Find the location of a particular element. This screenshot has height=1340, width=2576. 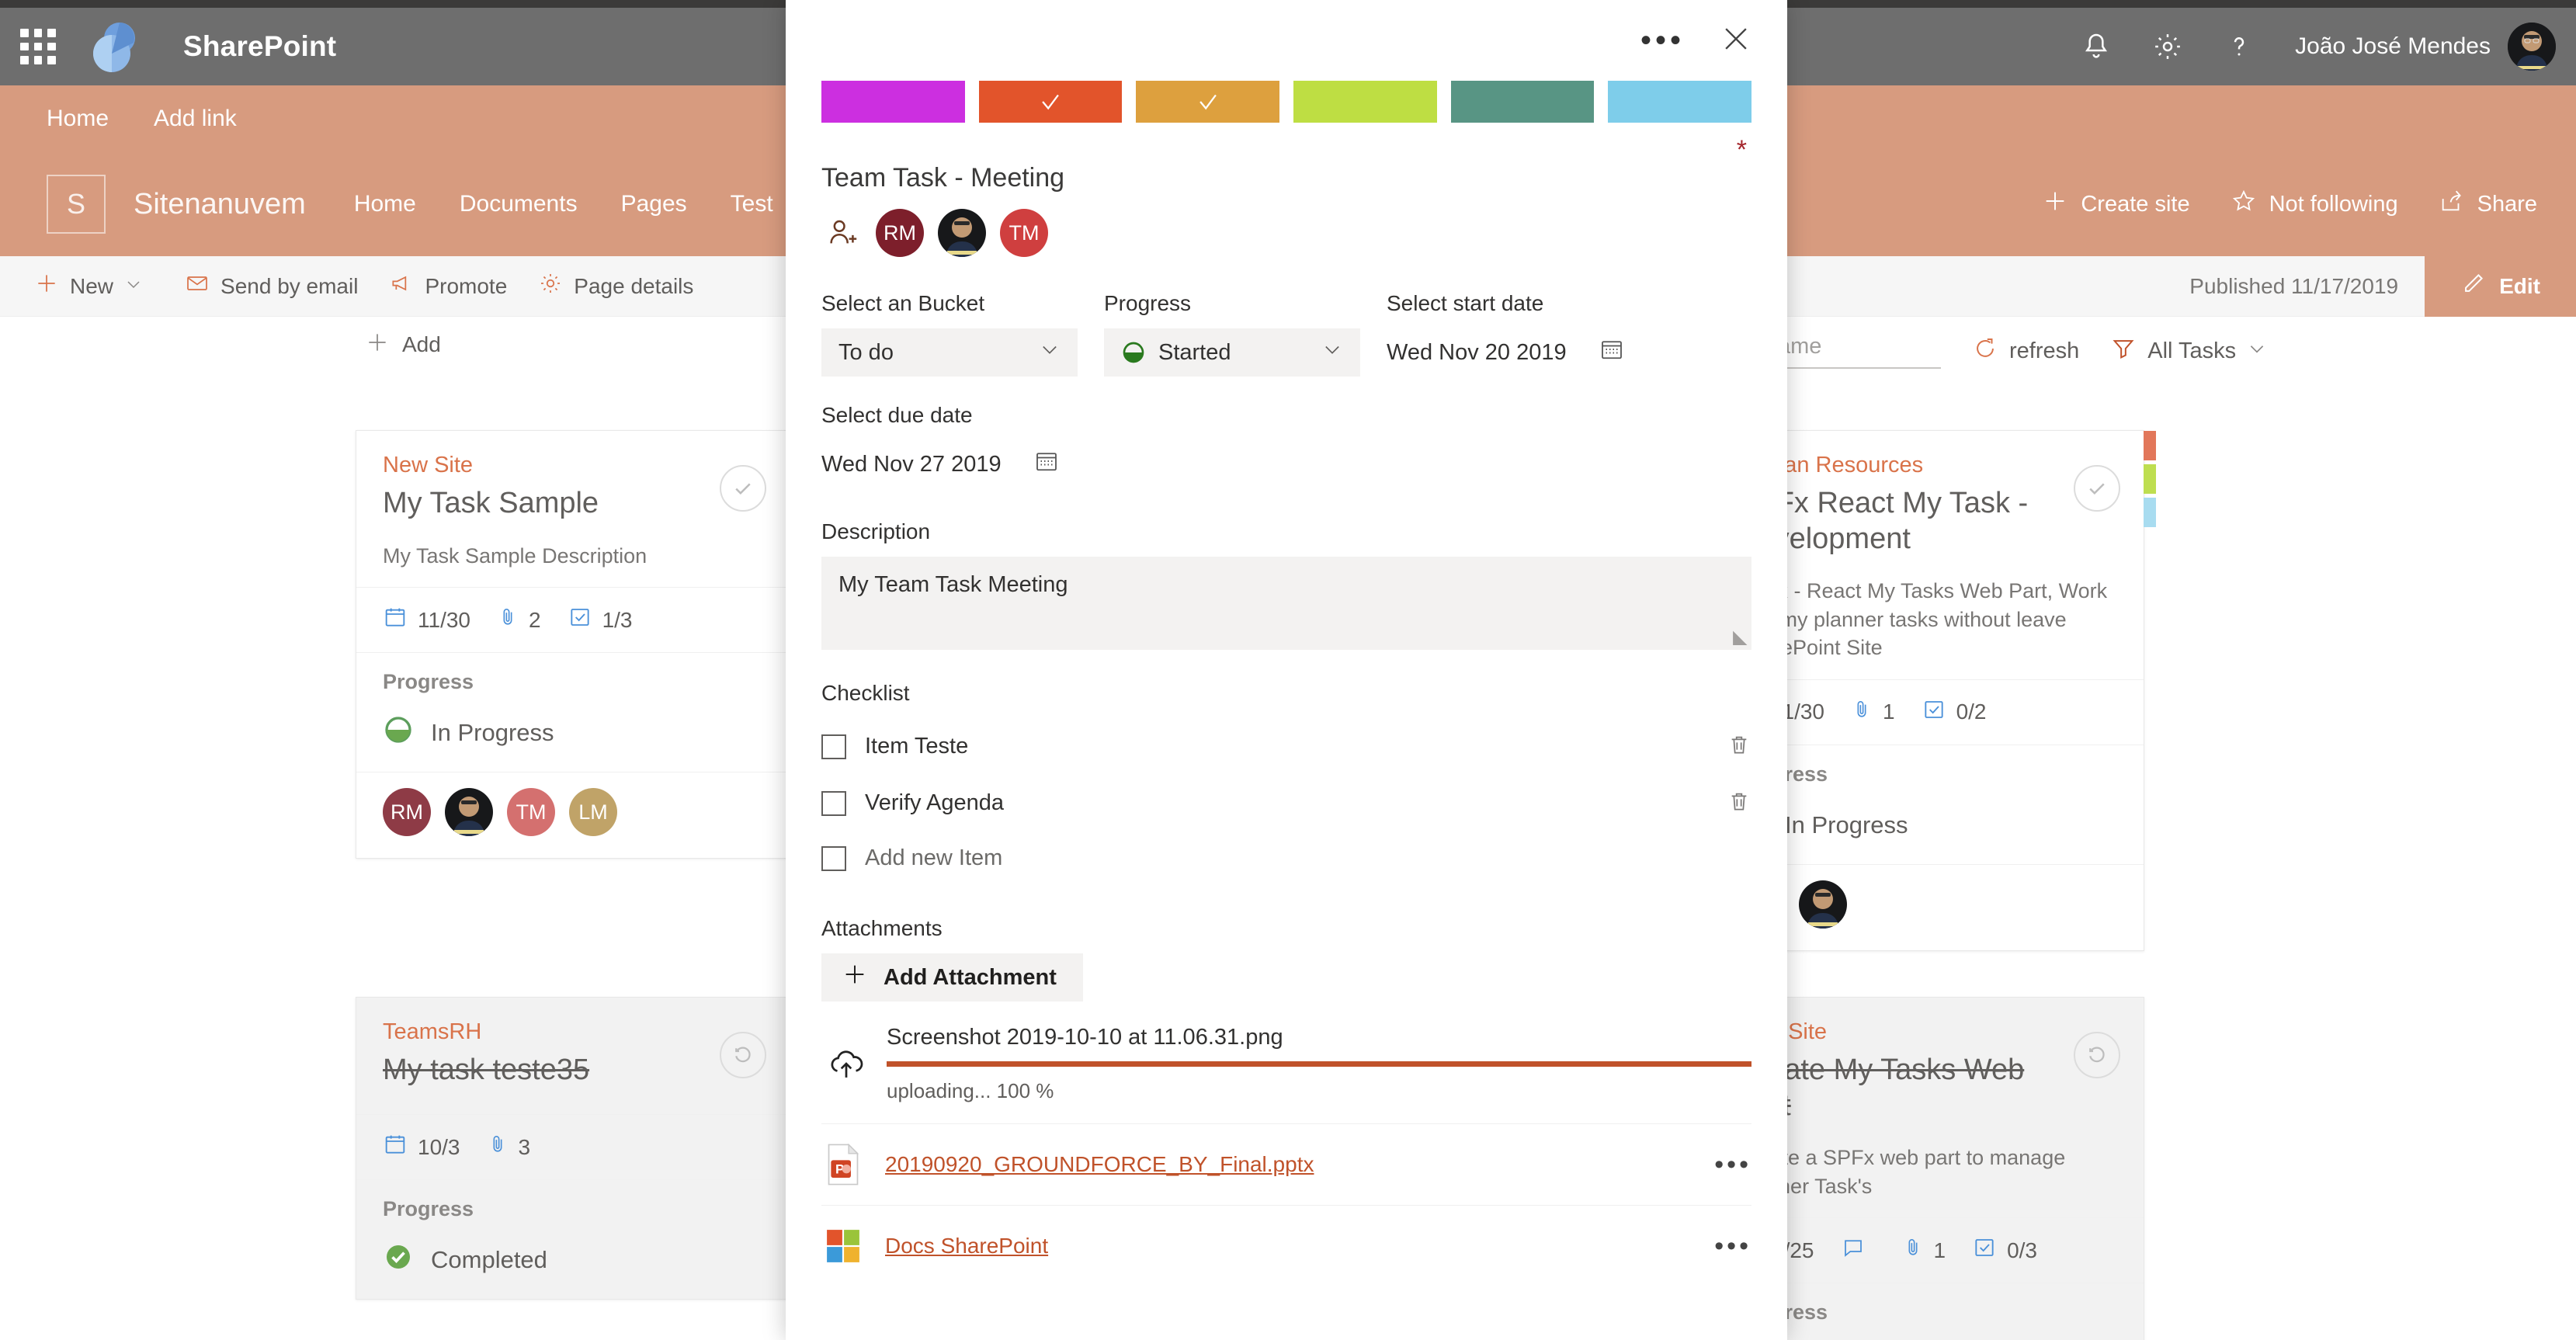

site-name: Sitenanuvem is located at coordinates (220, 204).